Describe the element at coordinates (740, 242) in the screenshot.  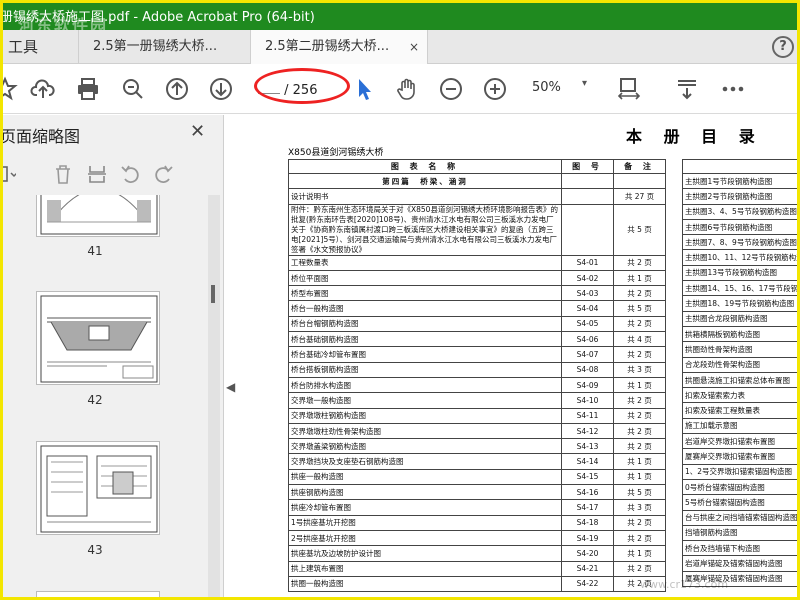
I see `table-cell-name: 主拱圈7、8、9号节段钢筋构造图` at that location.